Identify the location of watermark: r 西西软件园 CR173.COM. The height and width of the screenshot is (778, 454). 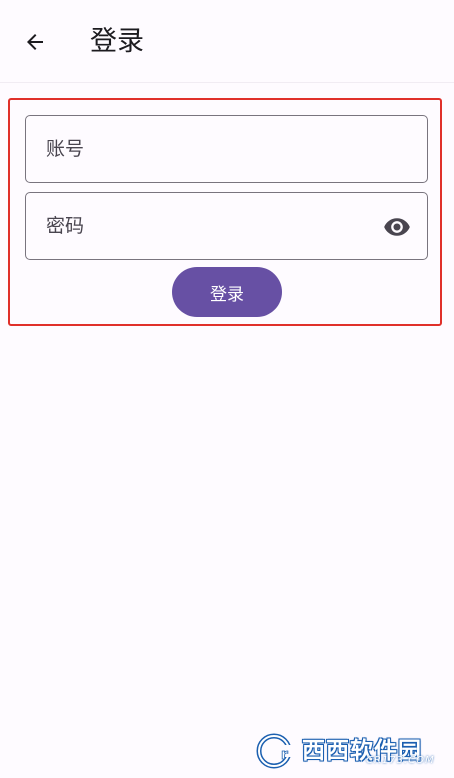
(354, 751).